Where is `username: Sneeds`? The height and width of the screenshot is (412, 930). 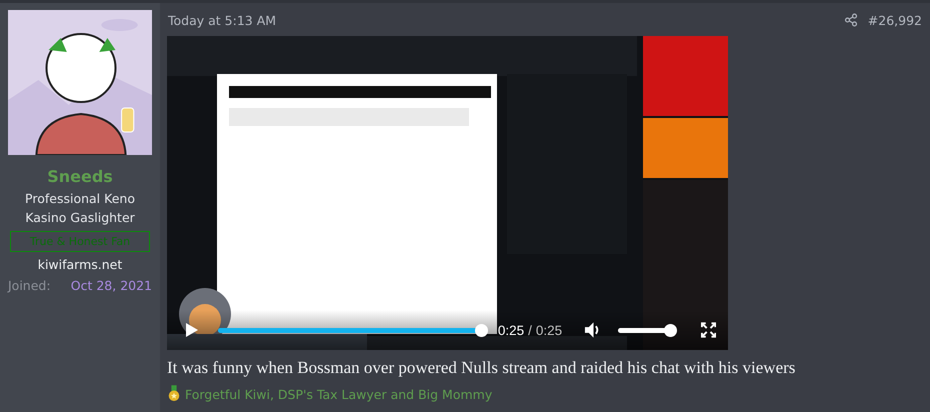 username: Sneeds is located at coordinates (80, 176).